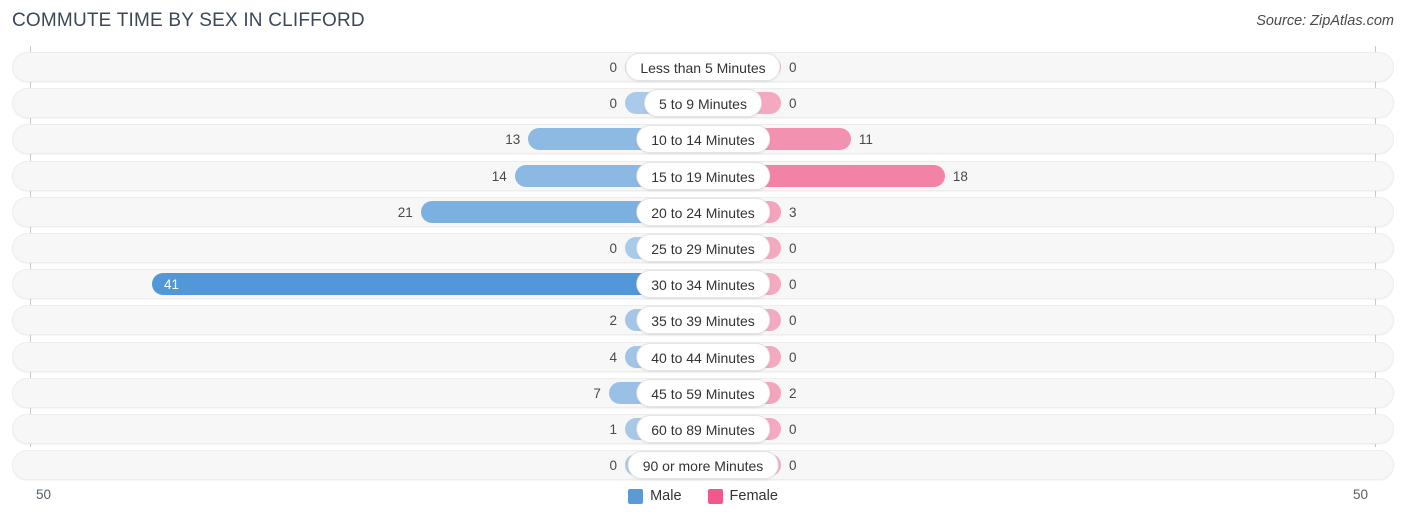 This screenshot has height=523, width=1406. Describe the element at coordinates (597, 393) in the screenshot. I see `value-label-male: 7` at that location.